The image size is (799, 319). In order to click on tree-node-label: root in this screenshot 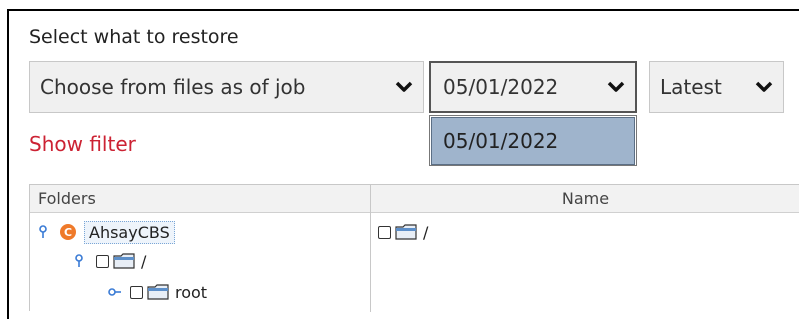, I will do `click(191, 292)`.